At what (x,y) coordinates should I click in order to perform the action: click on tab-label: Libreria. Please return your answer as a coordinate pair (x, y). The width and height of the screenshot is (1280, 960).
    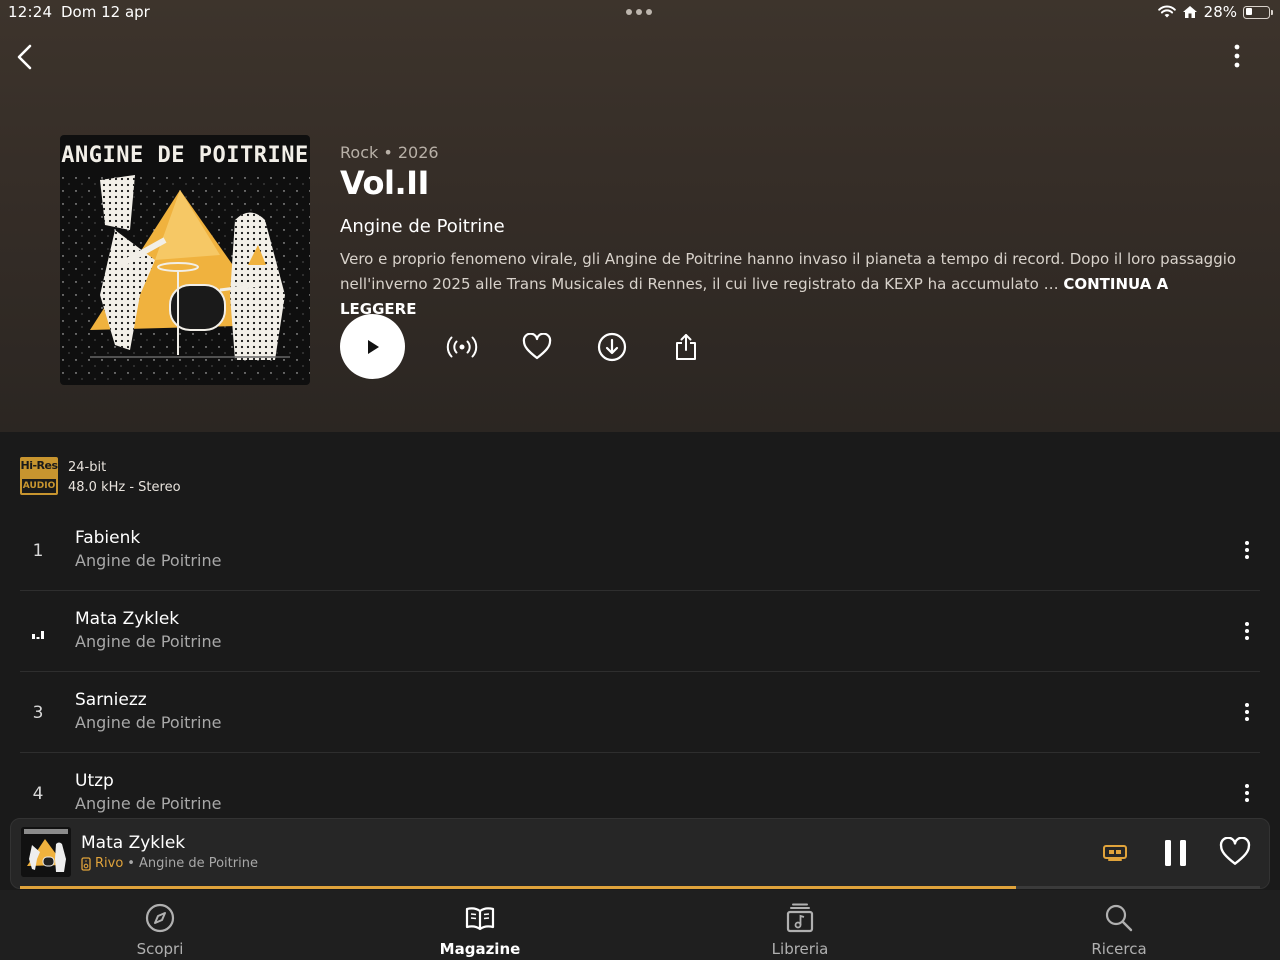
    Looking at the image, I should click on (800, 949).